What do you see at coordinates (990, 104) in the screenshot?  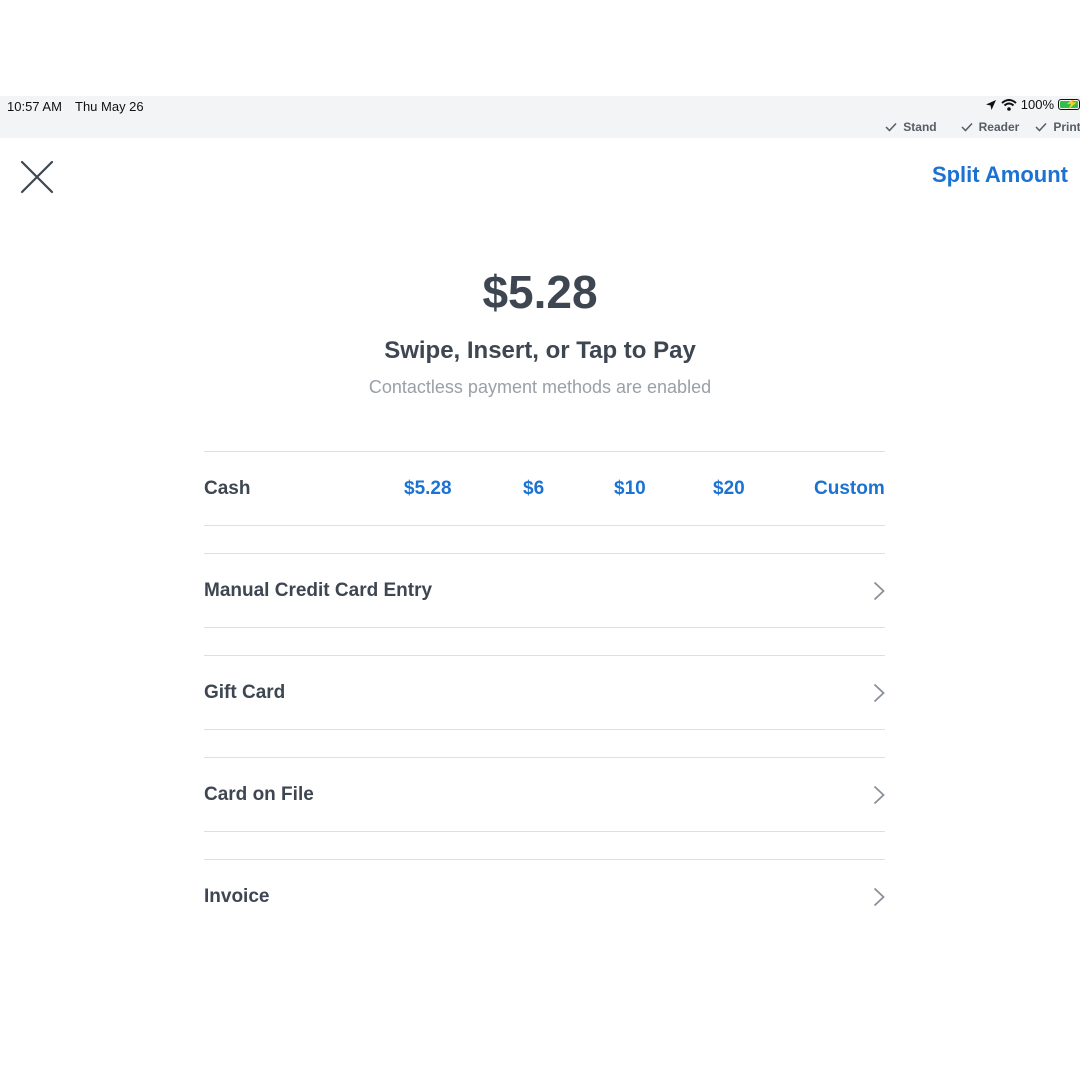 I see `location-arrow-icon` at bounding box center [990, 104].